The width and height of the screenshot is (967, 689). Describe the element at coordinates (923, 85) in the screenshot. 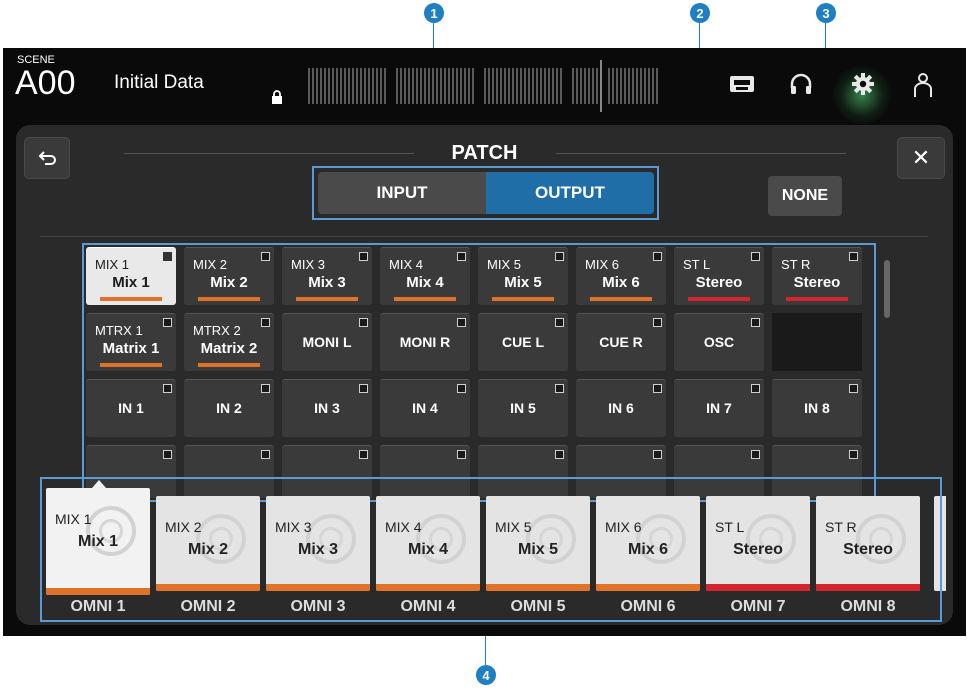

I see `user-icon` at that location.